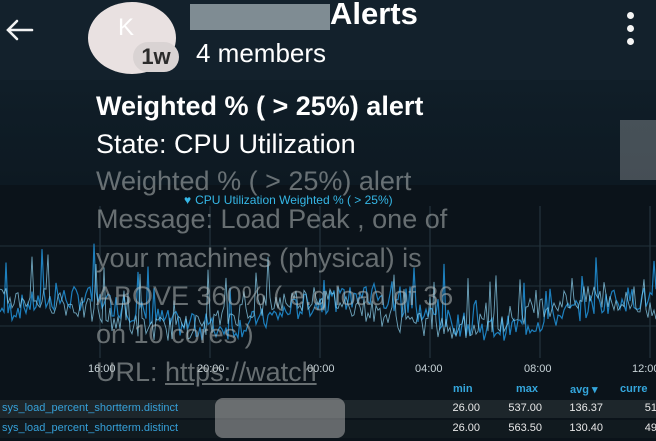 The width and height of the screenshot is (656, 441). What do you see at coordinates (463, 389) in the screenshot?
I see `legend-col-min: min` at bounding box center [463, 389].